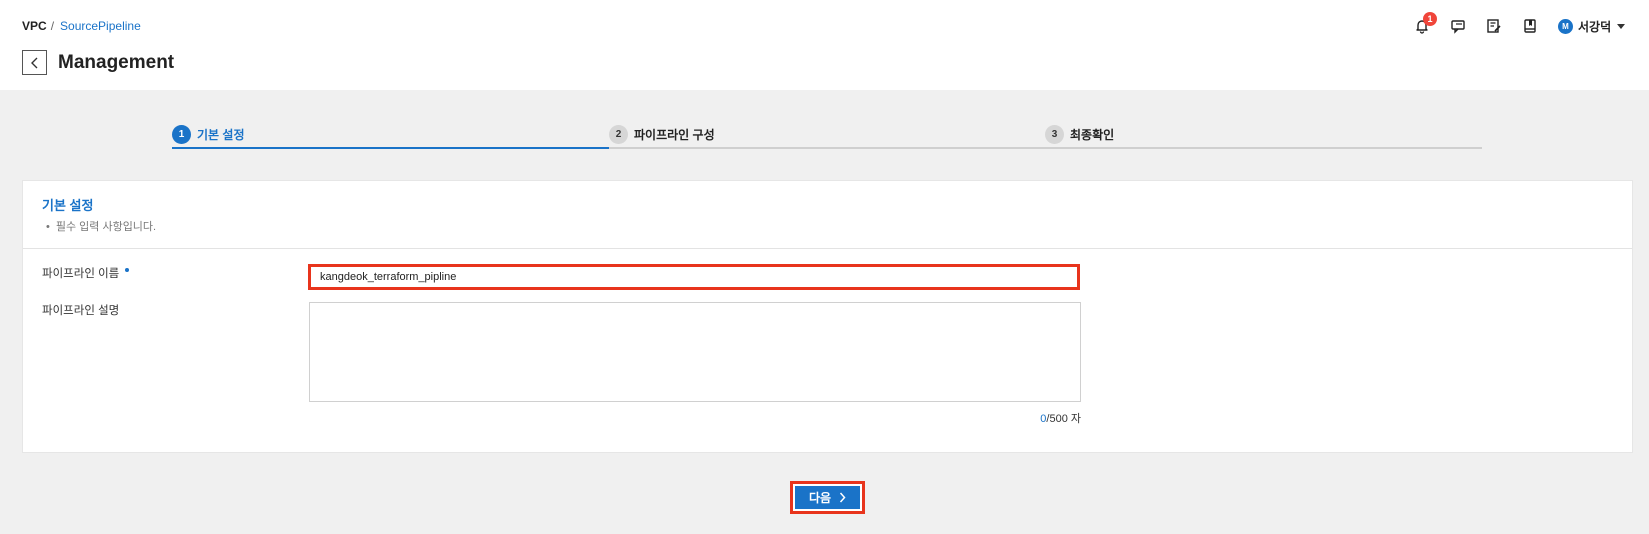 This screenshot has width=1649, height=534. Describe the element at coordinates (101, 226) in the screenshot. I see `required-note: 필수 입력 사항입니다.` at that location.